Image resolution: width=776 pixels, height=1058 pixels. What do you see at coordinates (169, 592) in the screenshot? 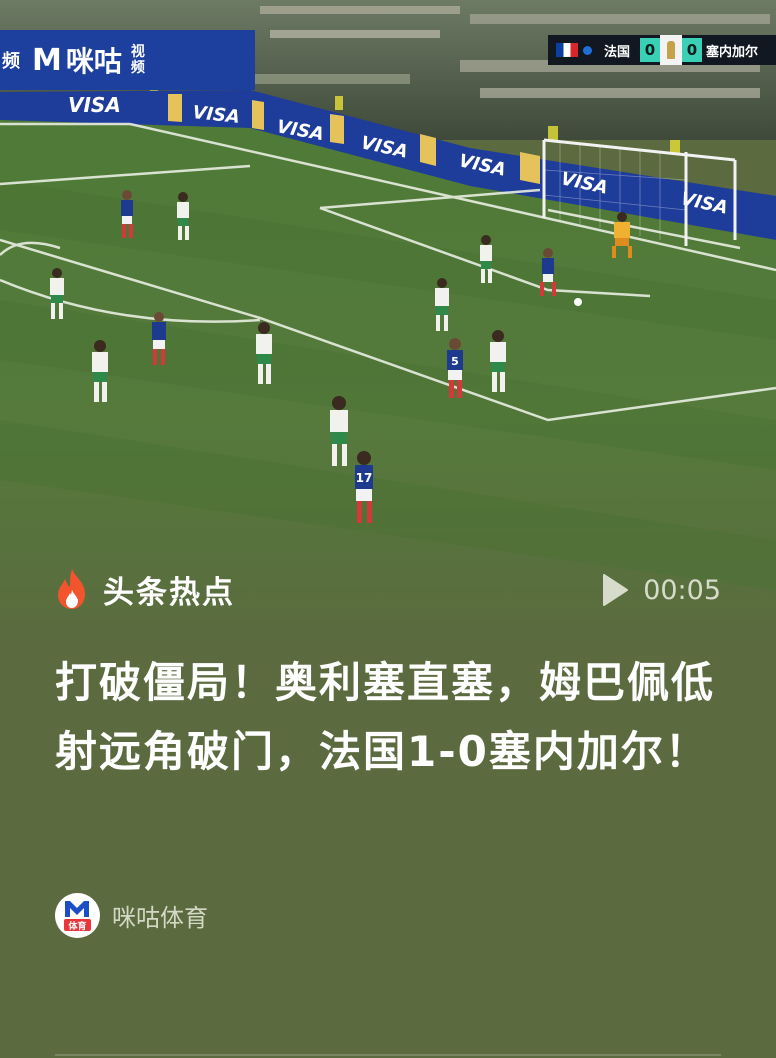
I see `topic-label: 头条热点` at bounding box center [169, 592].